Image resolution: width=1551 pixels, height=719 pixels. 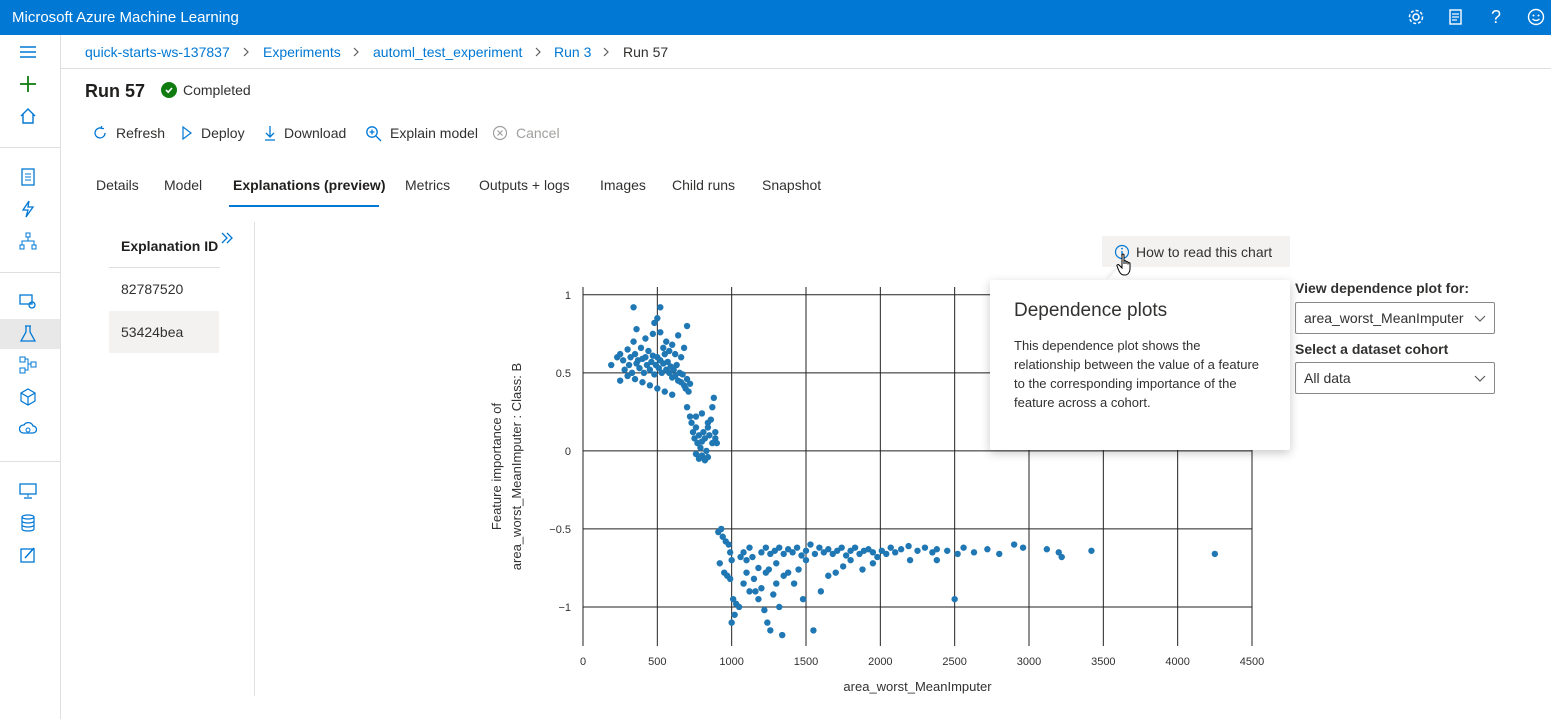 What do you see at coordinates (115, 91) in the screenshot?
I see `page-title: Run 57` at bounding box center [115, 91].